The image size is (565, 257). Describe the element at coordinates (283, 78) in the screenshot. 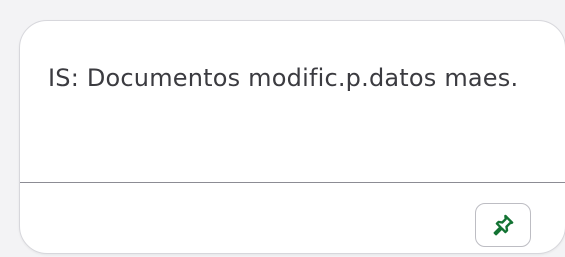

I see `tile-title: IS: Documentos modific.p.datos maes.` at that location.